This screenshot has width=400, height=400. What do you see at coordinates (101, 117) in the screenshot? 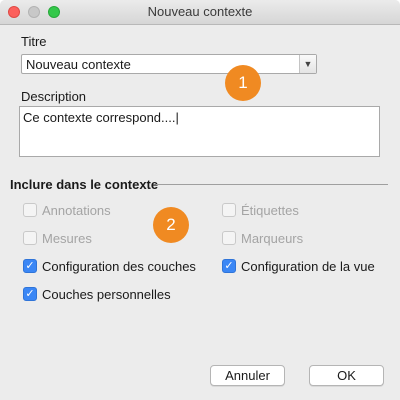
I see `description-text: Ce contexte correspond....|` at bounding box center [101, 117].